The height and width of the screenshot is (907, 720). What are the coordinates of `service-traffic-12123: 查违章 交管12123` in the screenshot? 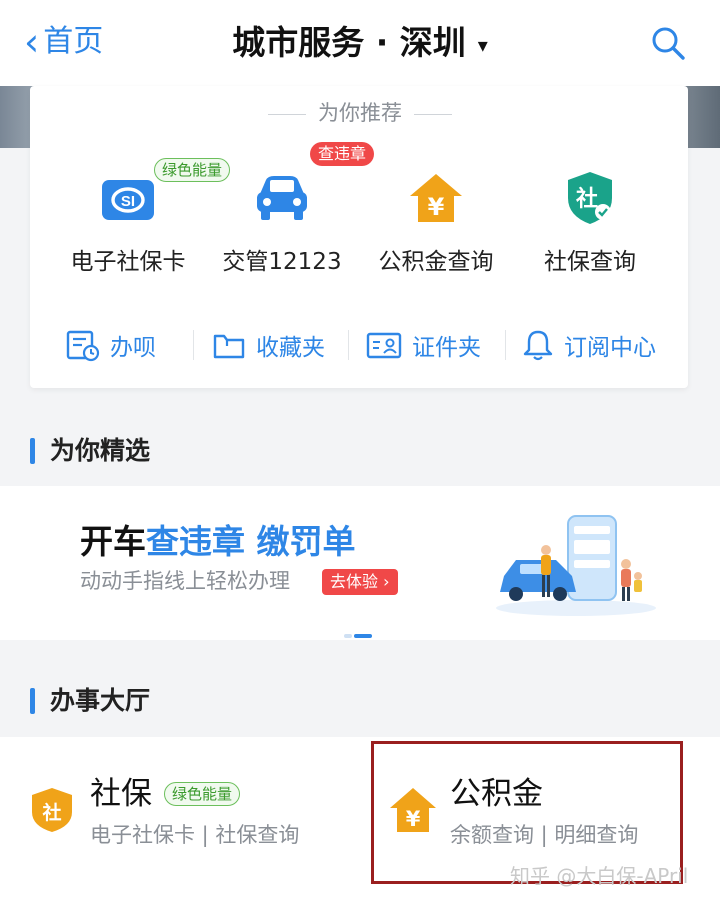 It's located at (291, 210).